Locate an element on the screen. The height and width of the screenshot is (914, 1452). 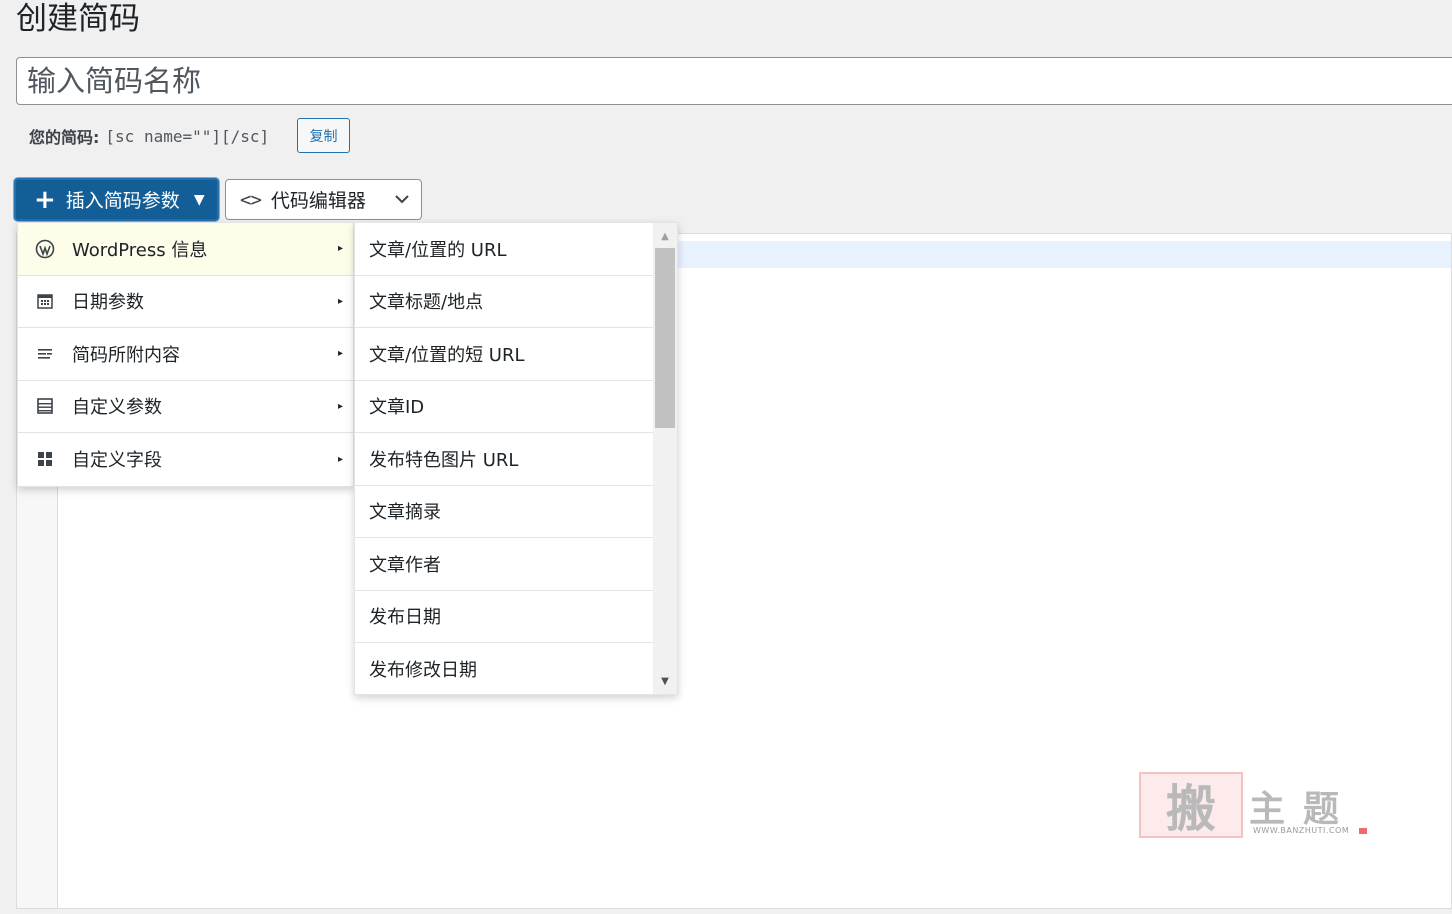
copy-button: 复制 is located at coordinates (323, 135).